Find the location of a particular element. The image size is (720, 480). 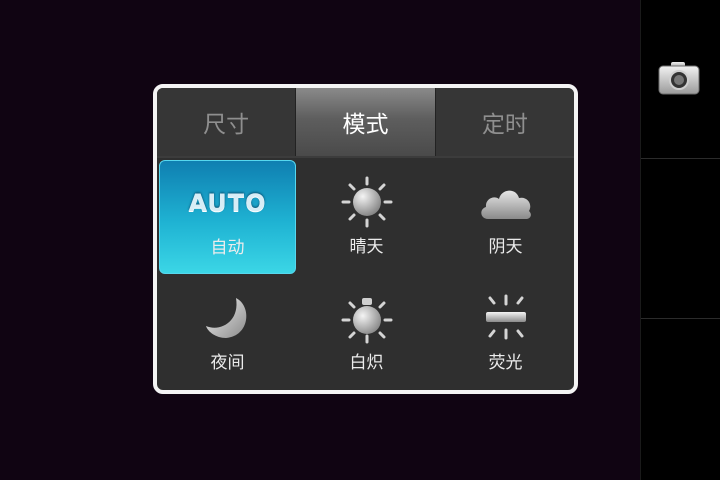

mode-auto: AUTO 自动 is located at coordinates (227, 217).